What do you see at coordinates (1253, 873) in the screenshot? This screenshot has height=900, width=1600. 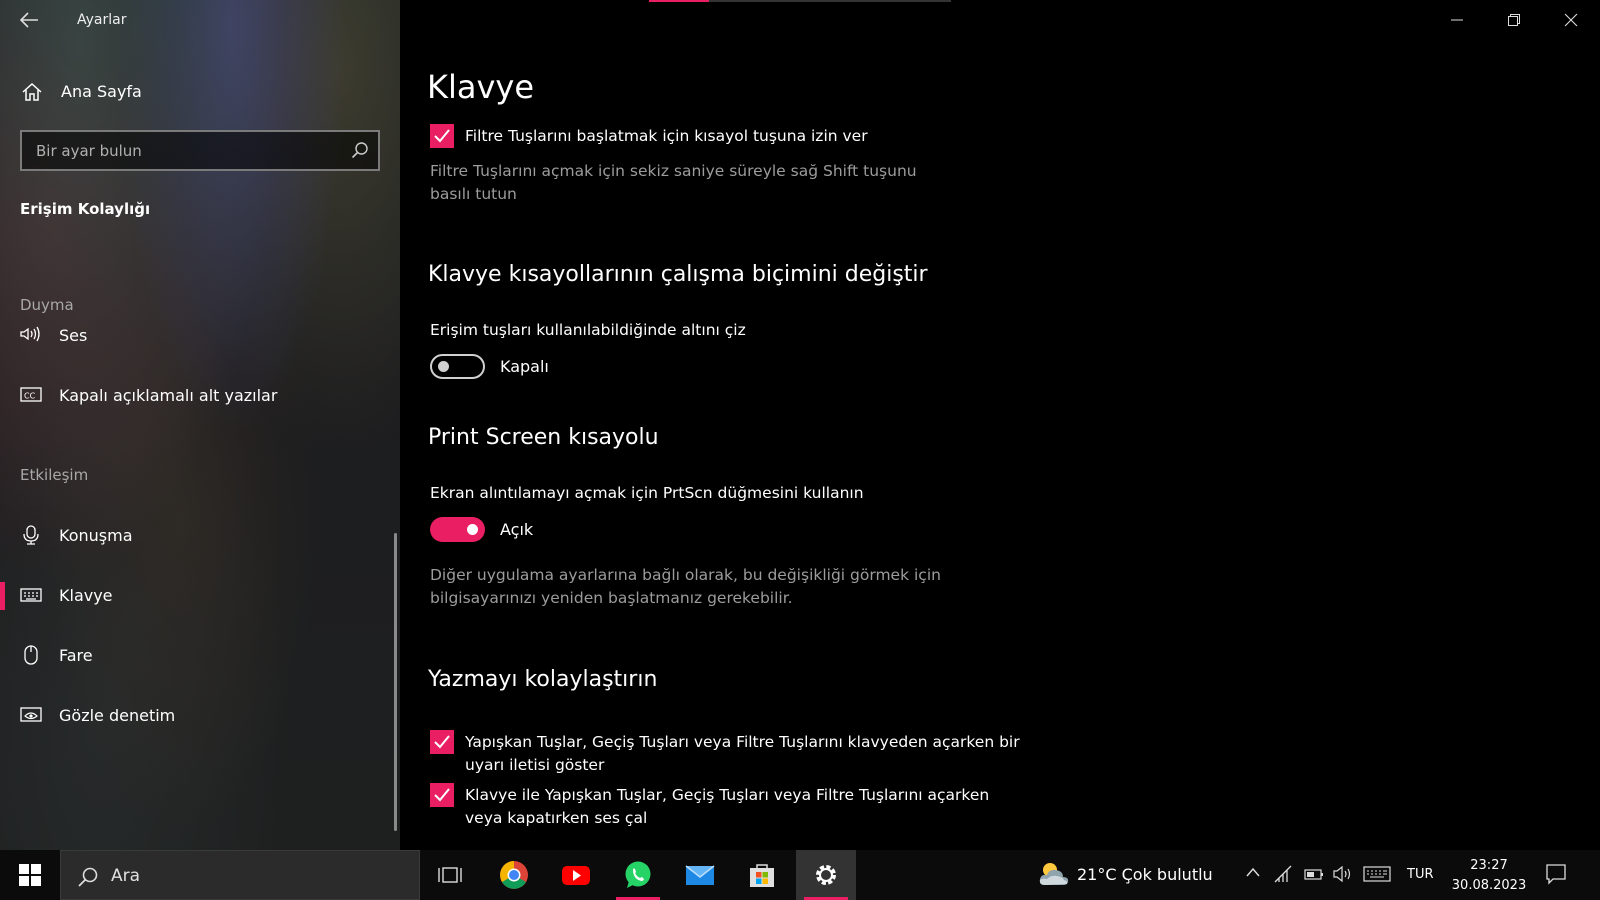 I see `chevron-up-icon` at bounding box center [1253, 873].